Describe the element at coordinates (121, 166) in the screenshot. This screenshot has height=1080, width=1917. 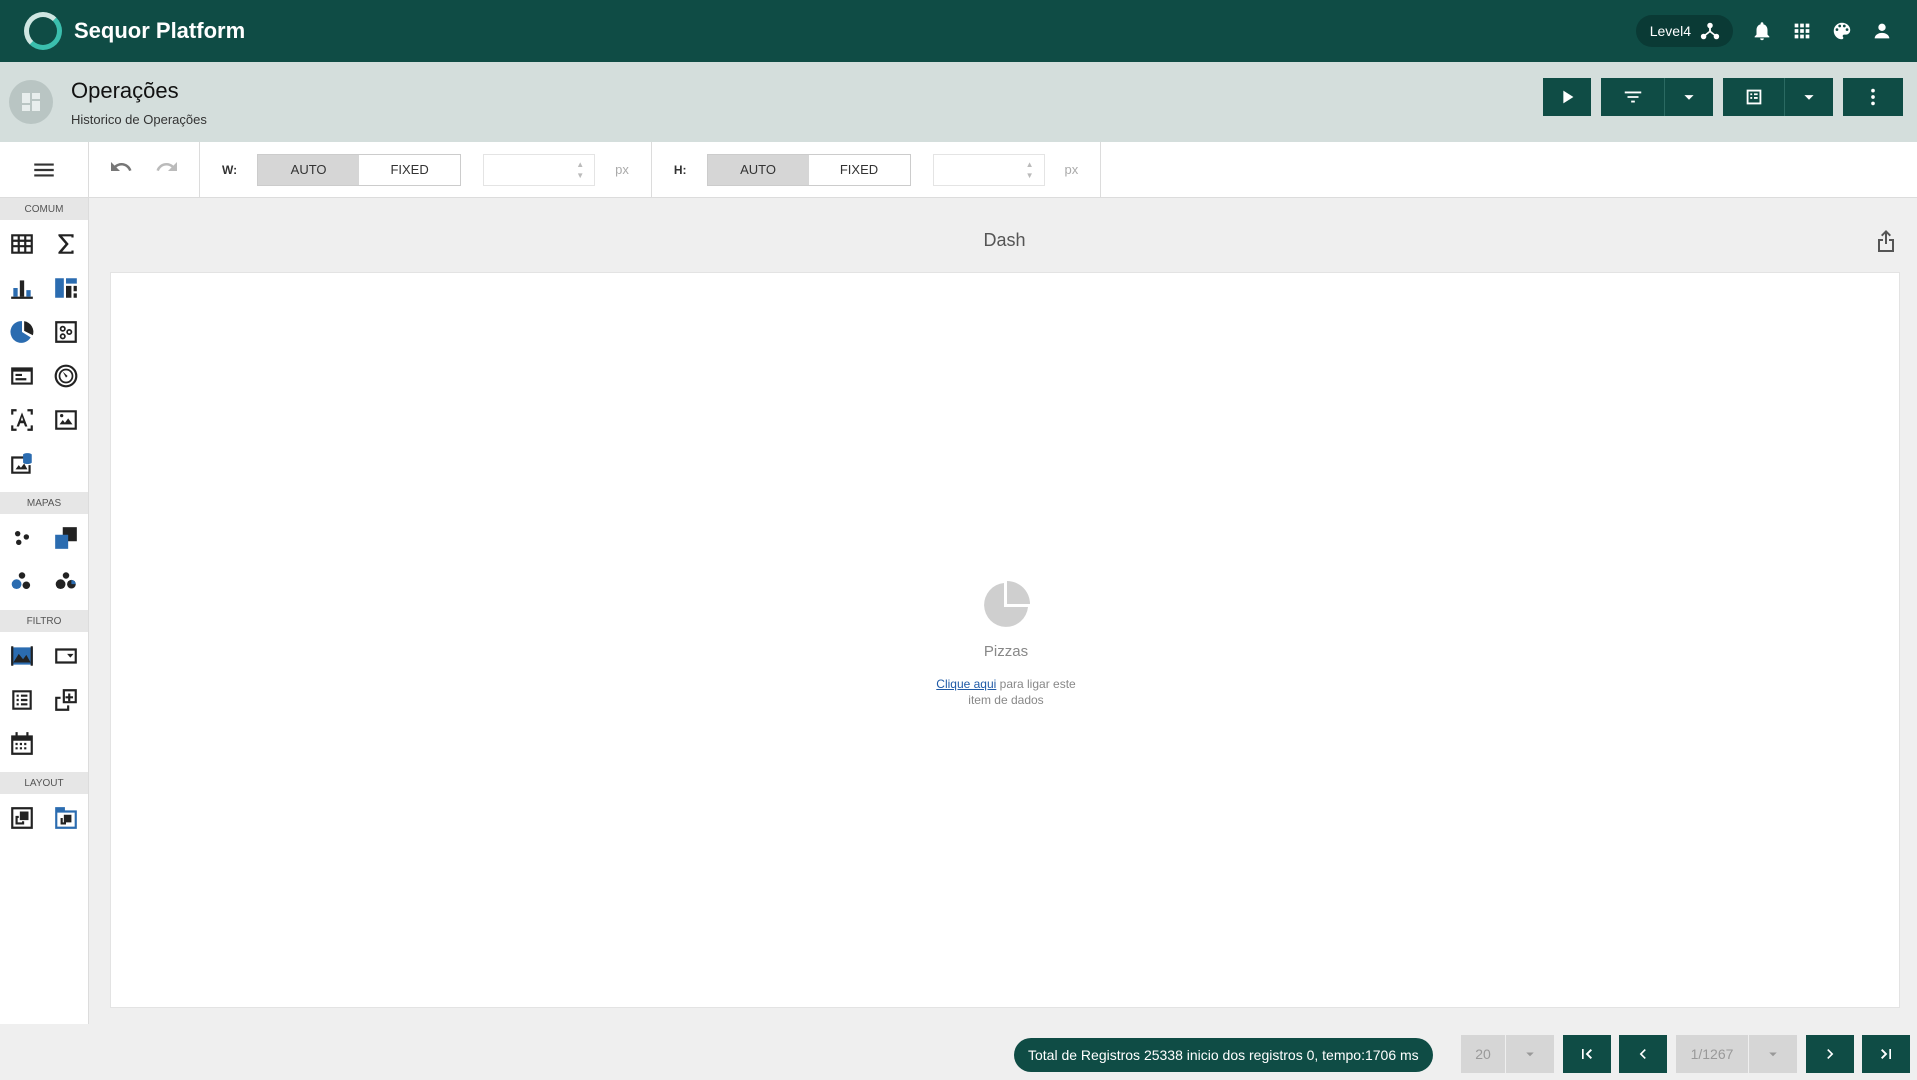
I see `undo-icon` at that location.